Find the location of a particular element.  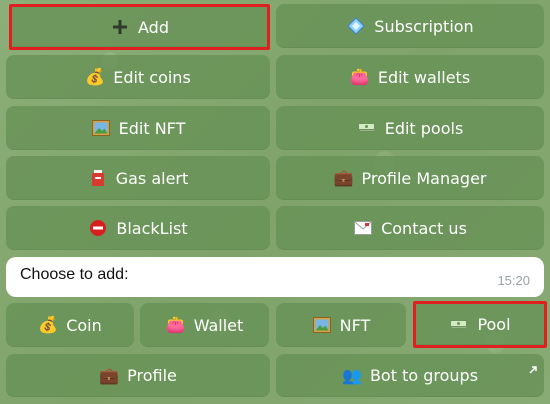

bot-to-groups-button: 👥 Bot to groups is located at coordinates (410, 375).